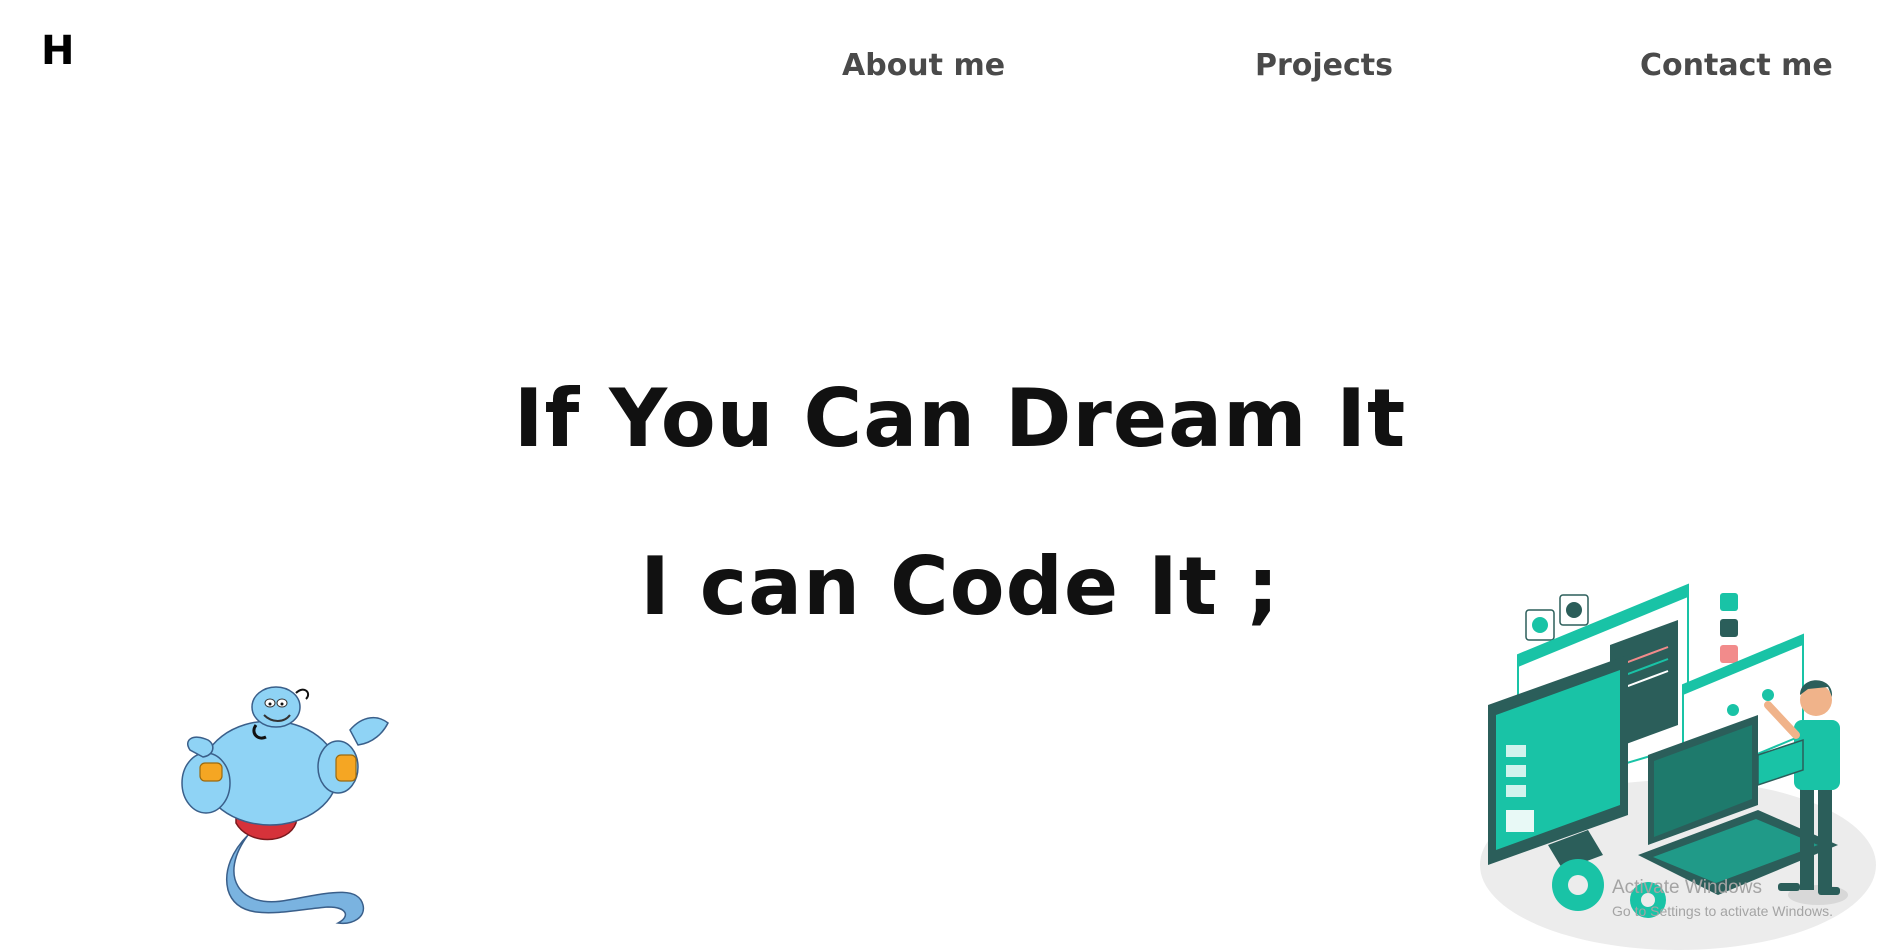 The height and width of the screenshot is (950, 1899). I want to click on nav-projects: Projects, so click(1324, 65).